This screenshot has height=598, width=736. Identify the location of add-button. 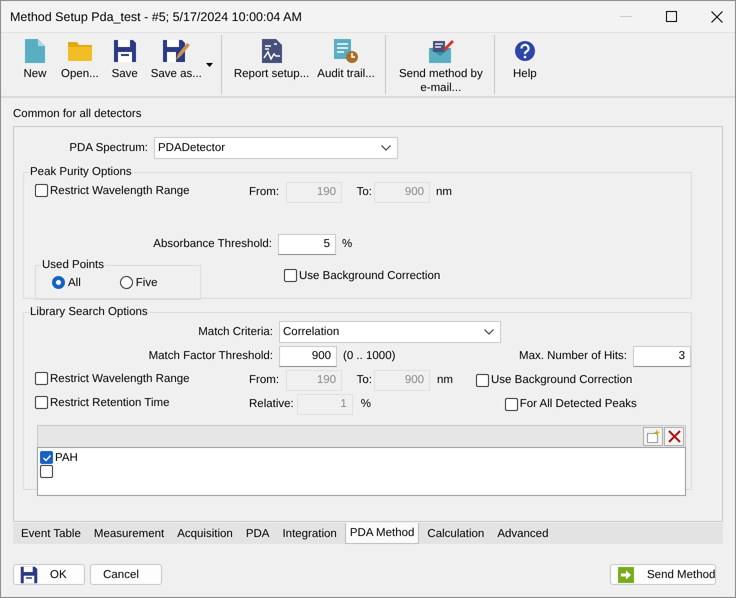
(653, 436).